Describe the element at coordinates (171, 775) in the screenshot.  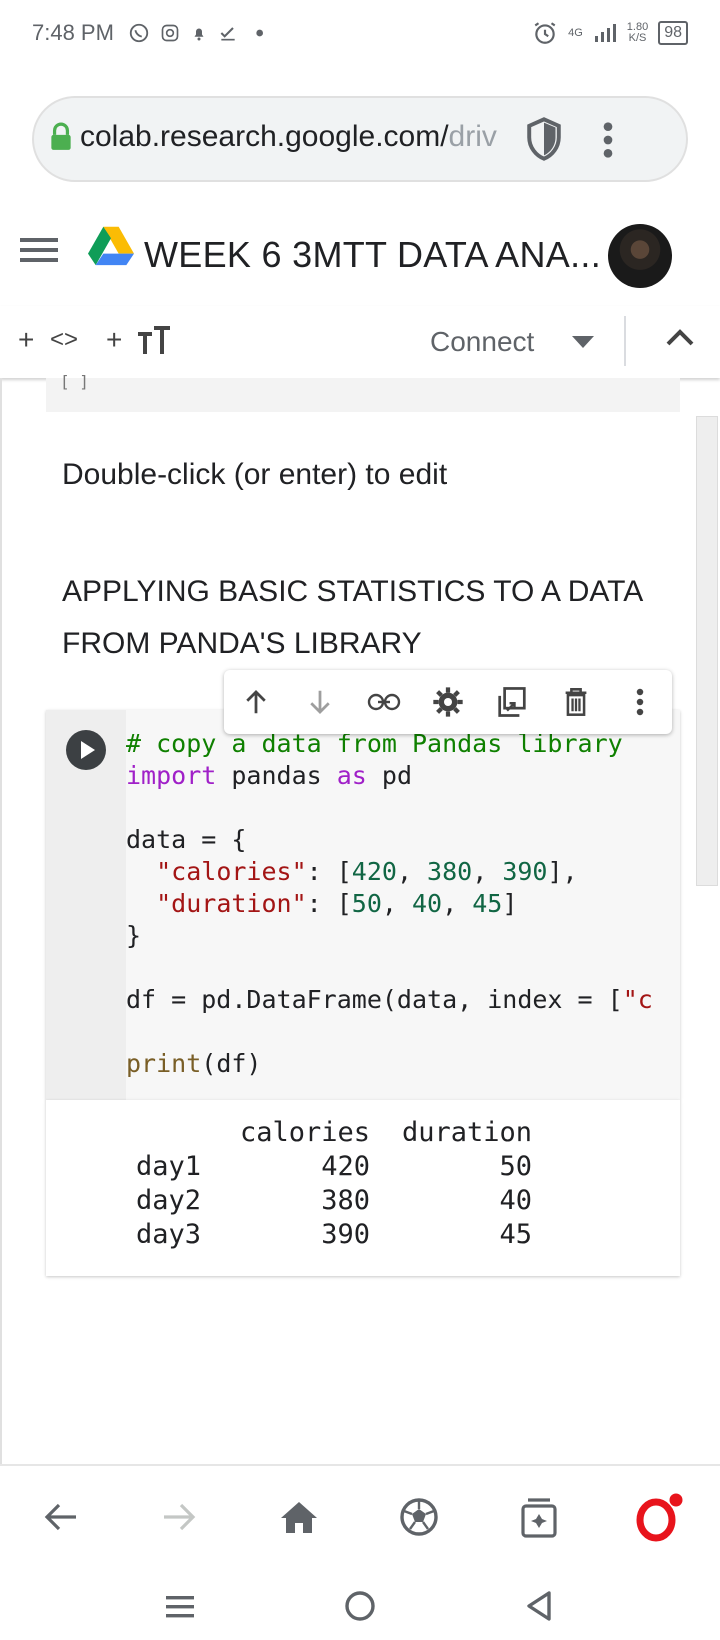
I see `code-keyword-import: import` at that location.